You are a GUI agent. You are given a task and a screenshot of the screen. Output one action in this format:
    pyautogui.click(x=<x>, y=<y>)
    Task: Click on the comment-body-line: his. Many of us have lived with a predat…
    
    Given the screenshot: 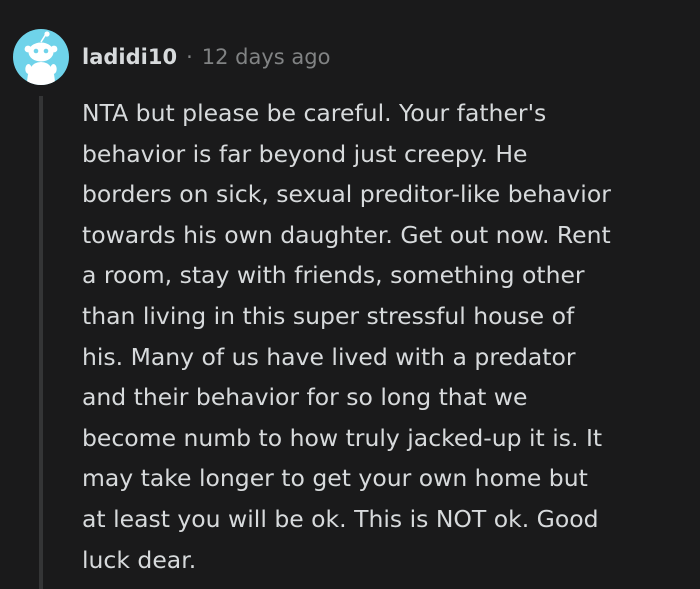 What is the action you would take?
    pyautogui.click(x=329, y=356)
    